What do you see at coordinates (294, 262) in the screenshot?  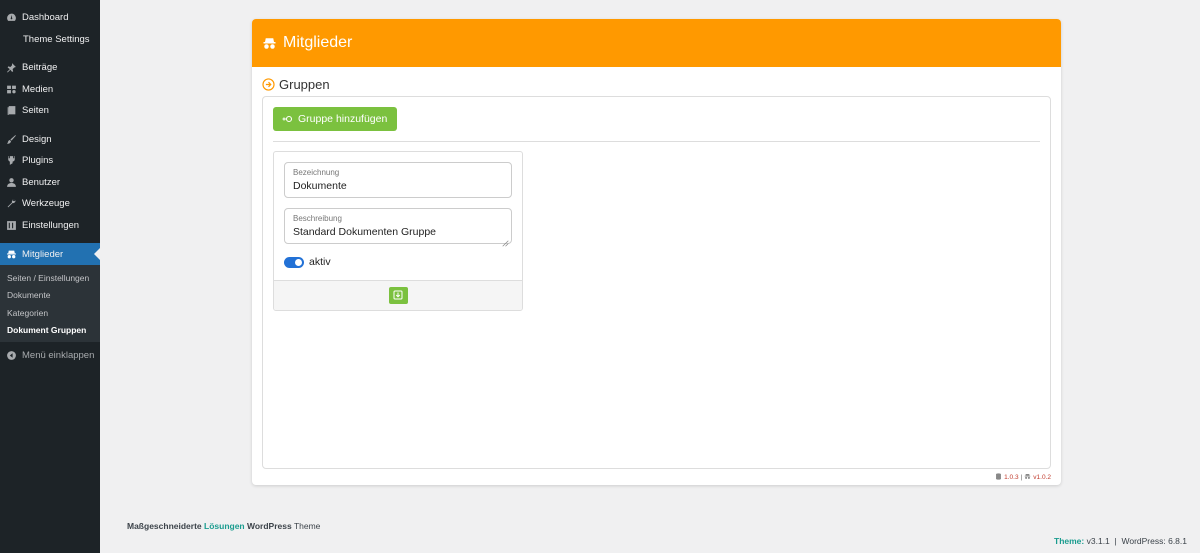 I see `active-toggle` at bounding box center [294, 262].